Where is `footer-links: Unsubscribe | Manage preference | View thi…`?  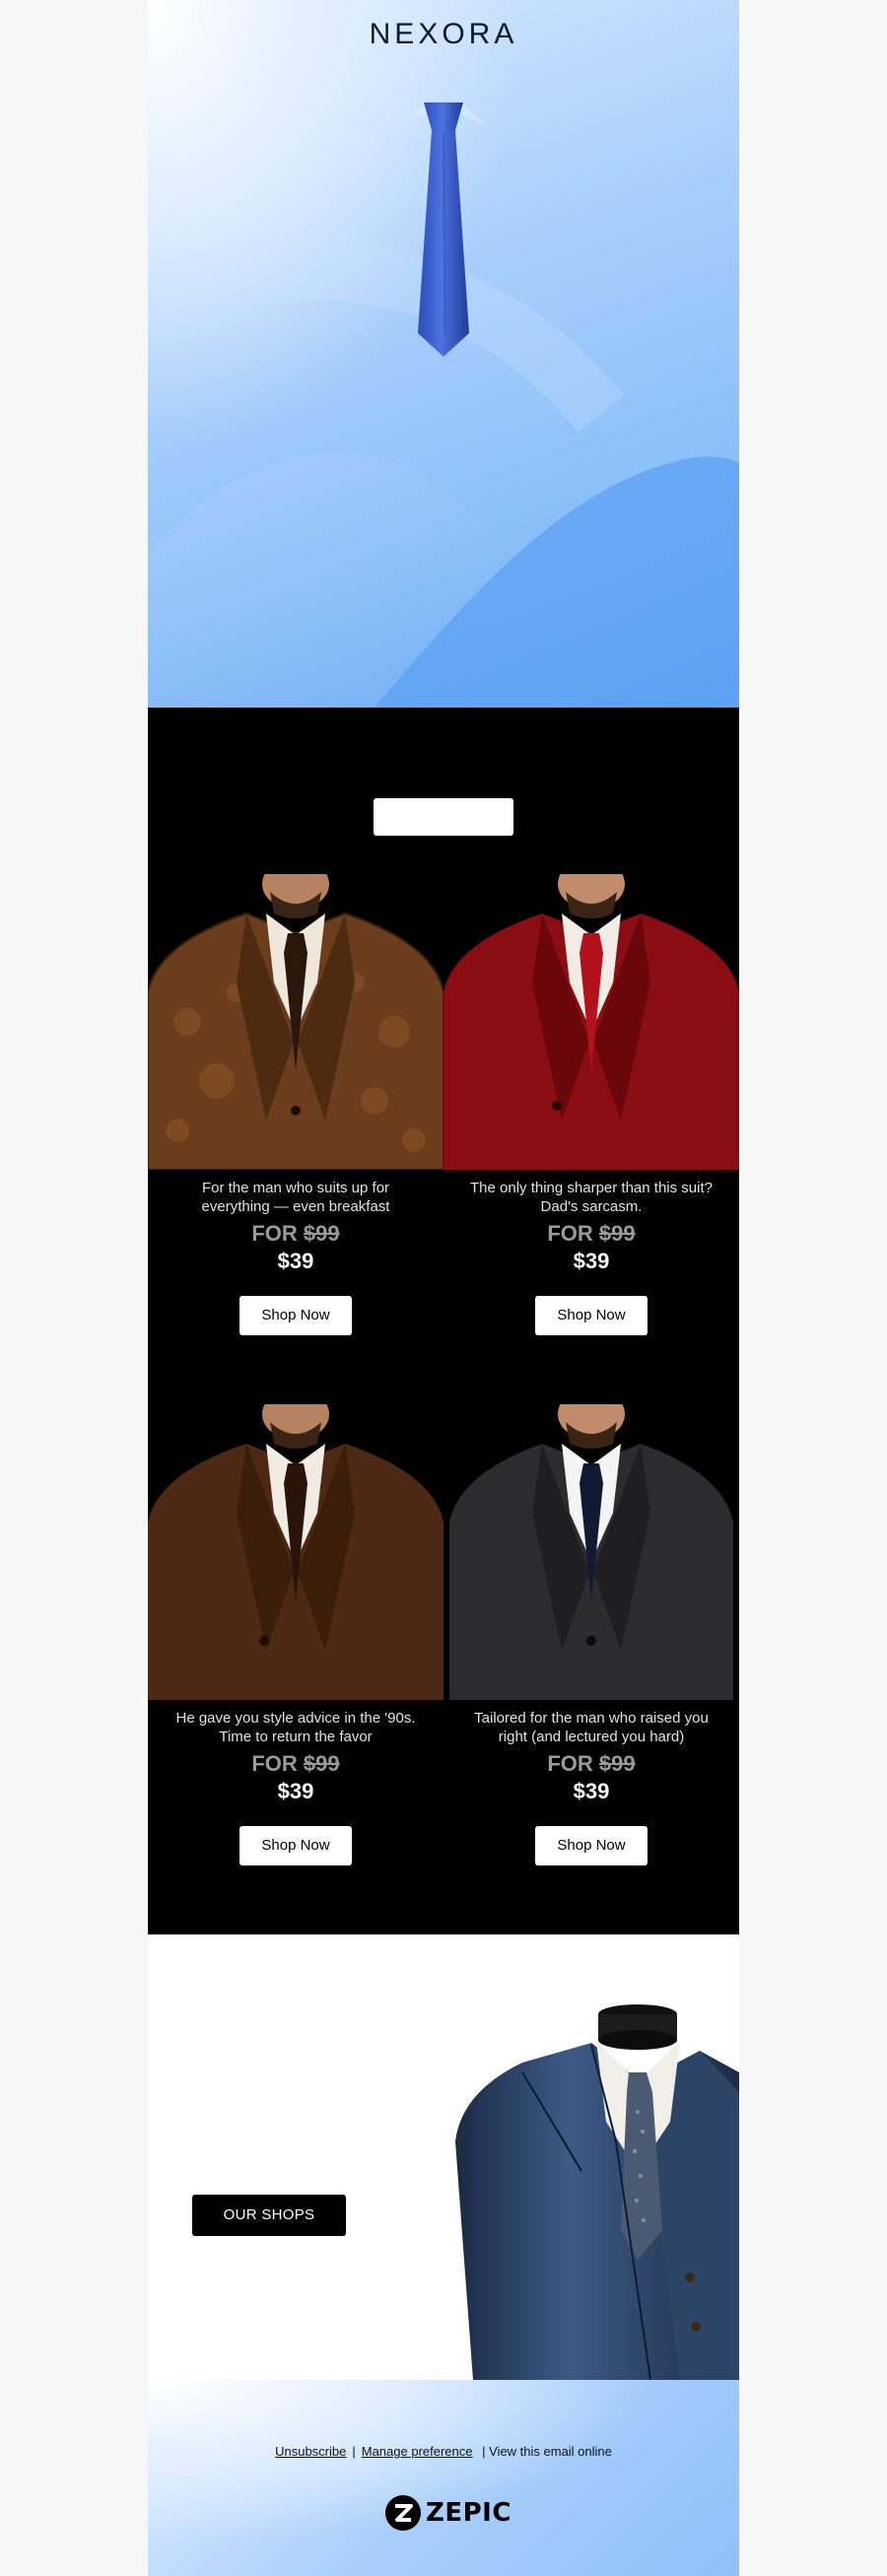 footer-links: Unsubscribe | Manage preference | View thi… is located at coordinates (444, 2451).